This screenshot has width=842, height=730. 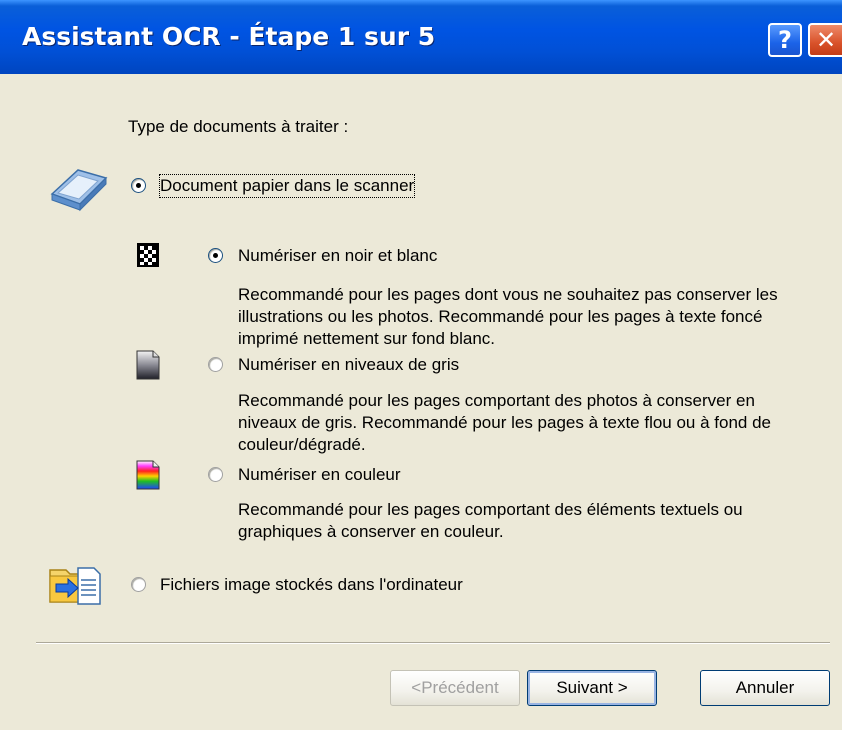 What do you see at coordinates (75, 586) in the screenshot?
I see `folder-file-icon` at bounding box center [75, 586].